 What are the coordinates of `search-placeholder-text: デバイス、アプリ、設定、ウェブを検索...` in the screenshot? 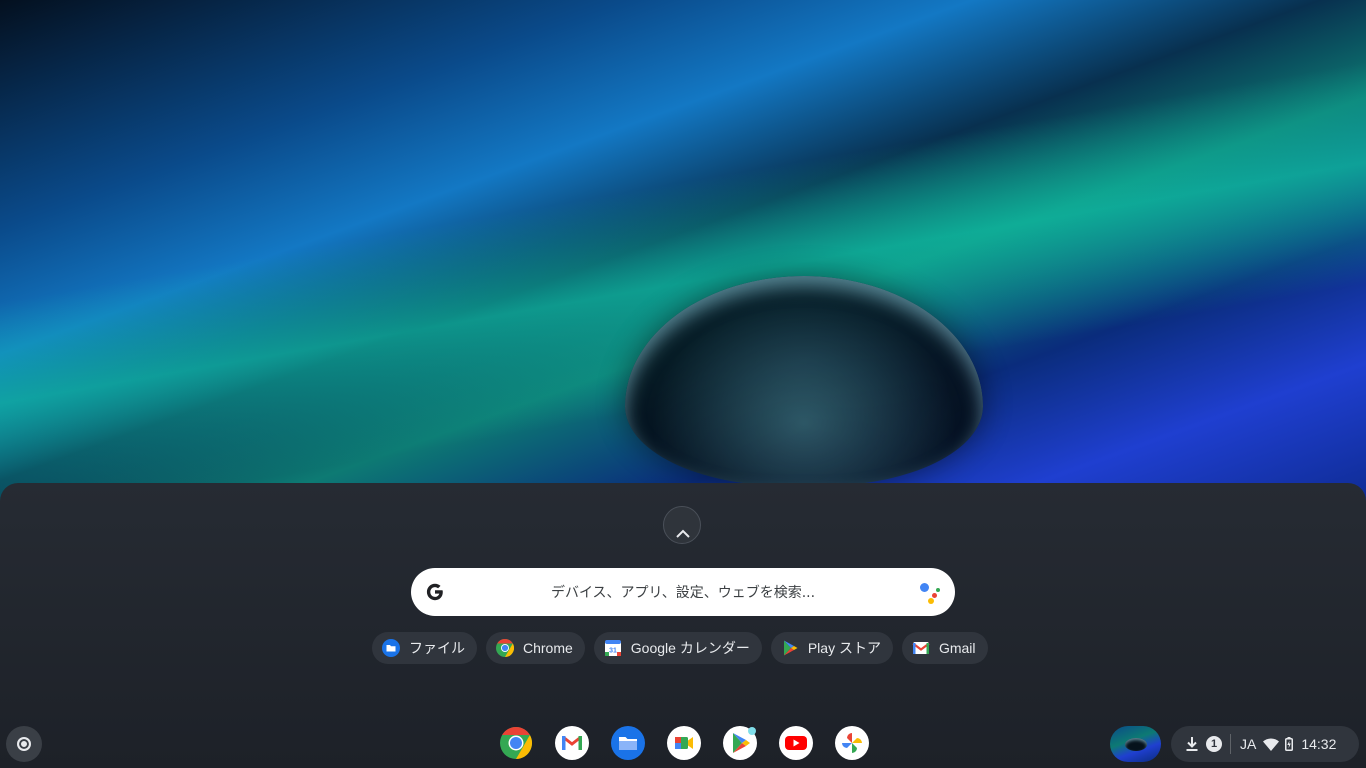 It's located at (683, 593).